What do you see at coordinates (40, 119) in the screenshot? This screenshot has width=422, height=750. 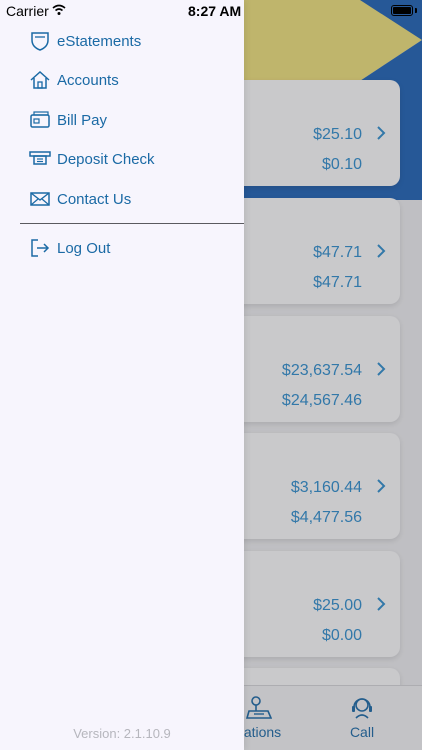 I see `card-icon` at bounding box center [40, 119].